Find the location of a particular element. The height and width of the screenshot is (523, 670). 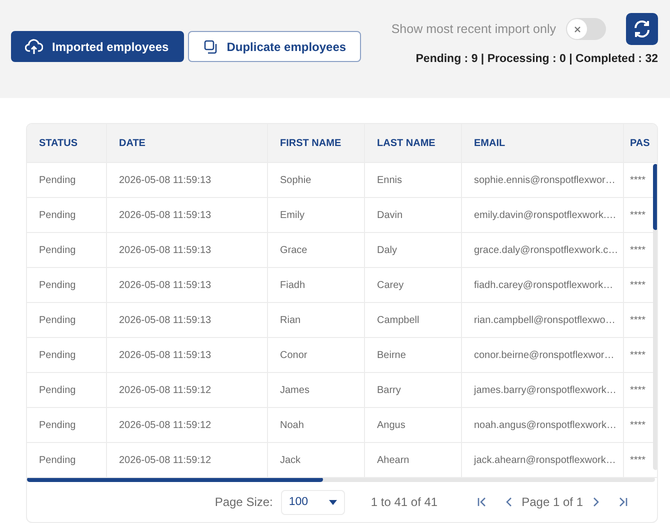

chevron-left-icon is located at coordinates (508, 502).